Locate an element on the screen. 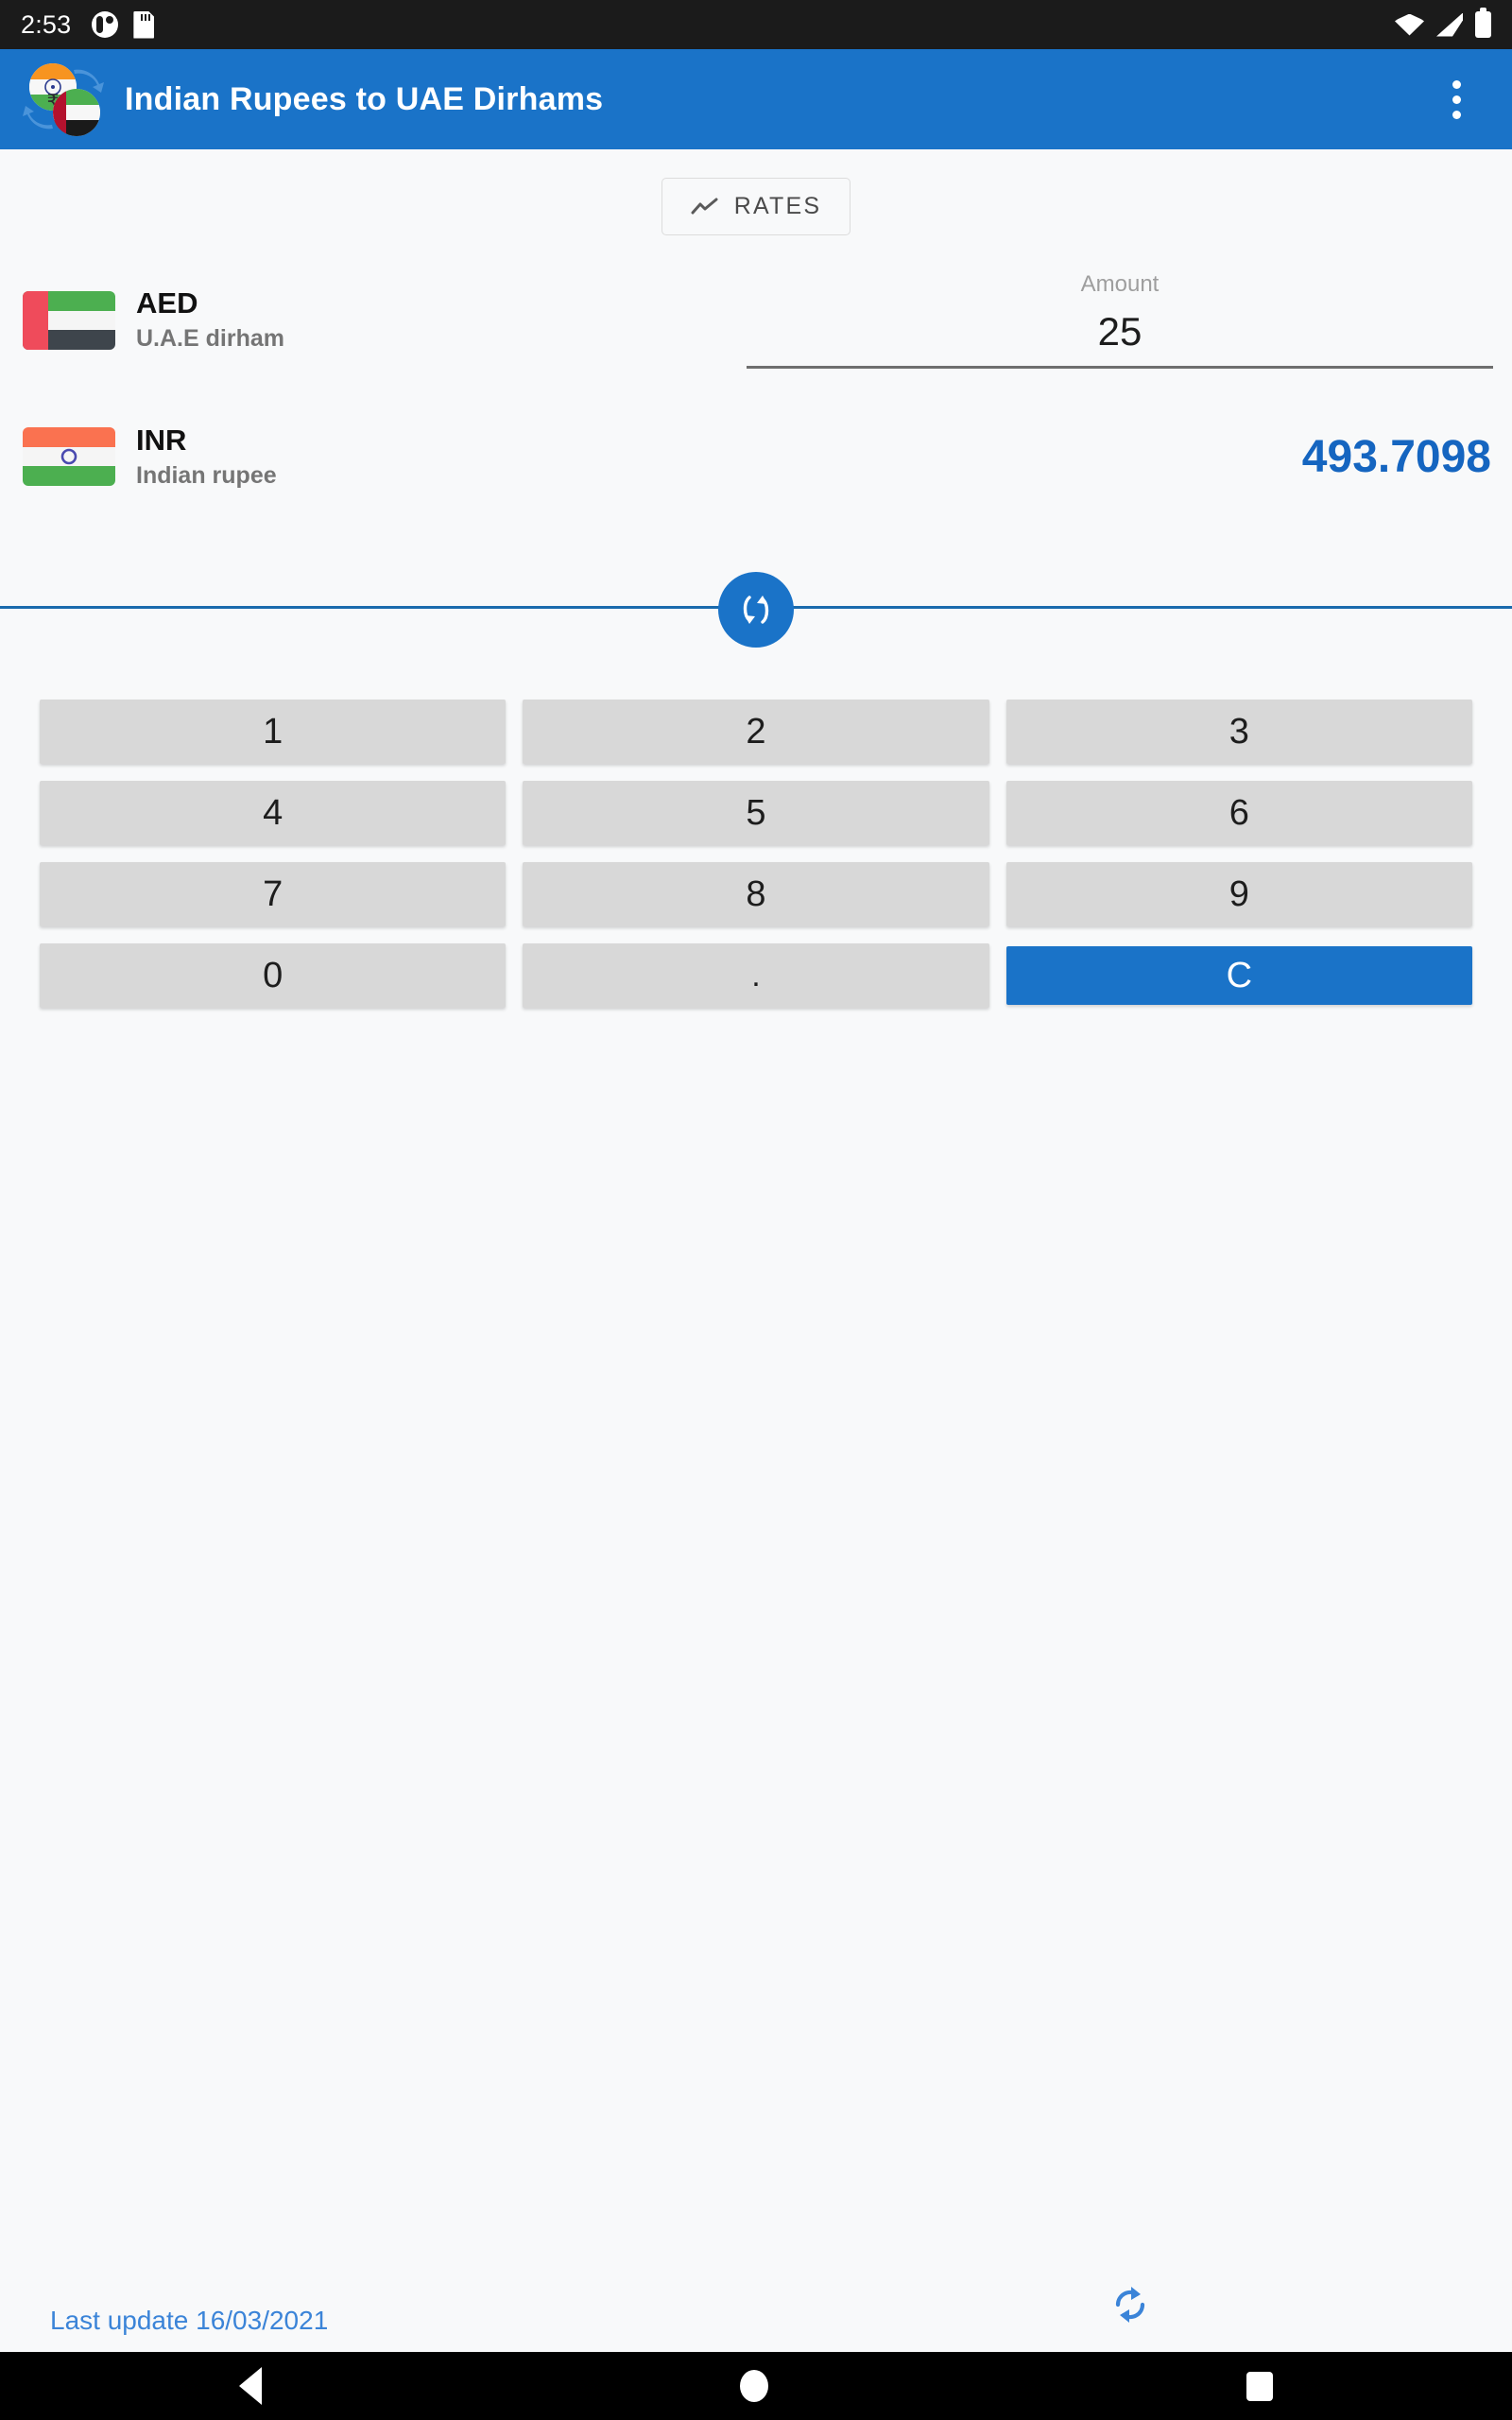  key-9: 9 is located at coordinates (1238, 894).